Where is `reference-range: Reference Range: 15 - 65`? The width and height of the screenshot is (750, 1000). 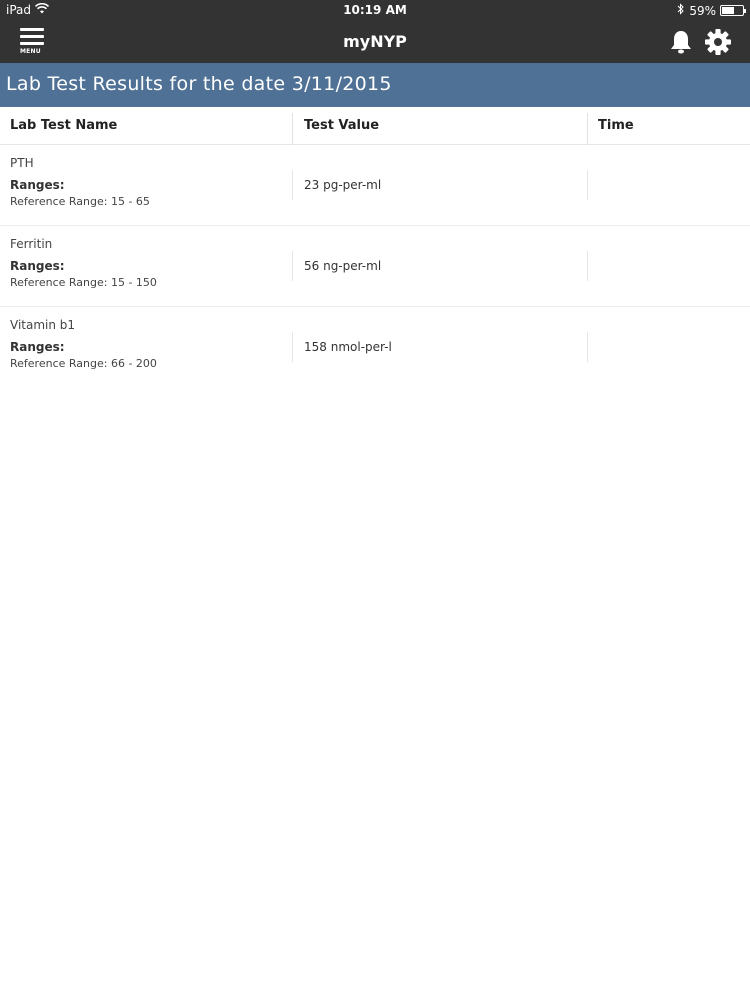
reference-range: Reference Range: 15 - 65 is located at coordinates (80, 201).